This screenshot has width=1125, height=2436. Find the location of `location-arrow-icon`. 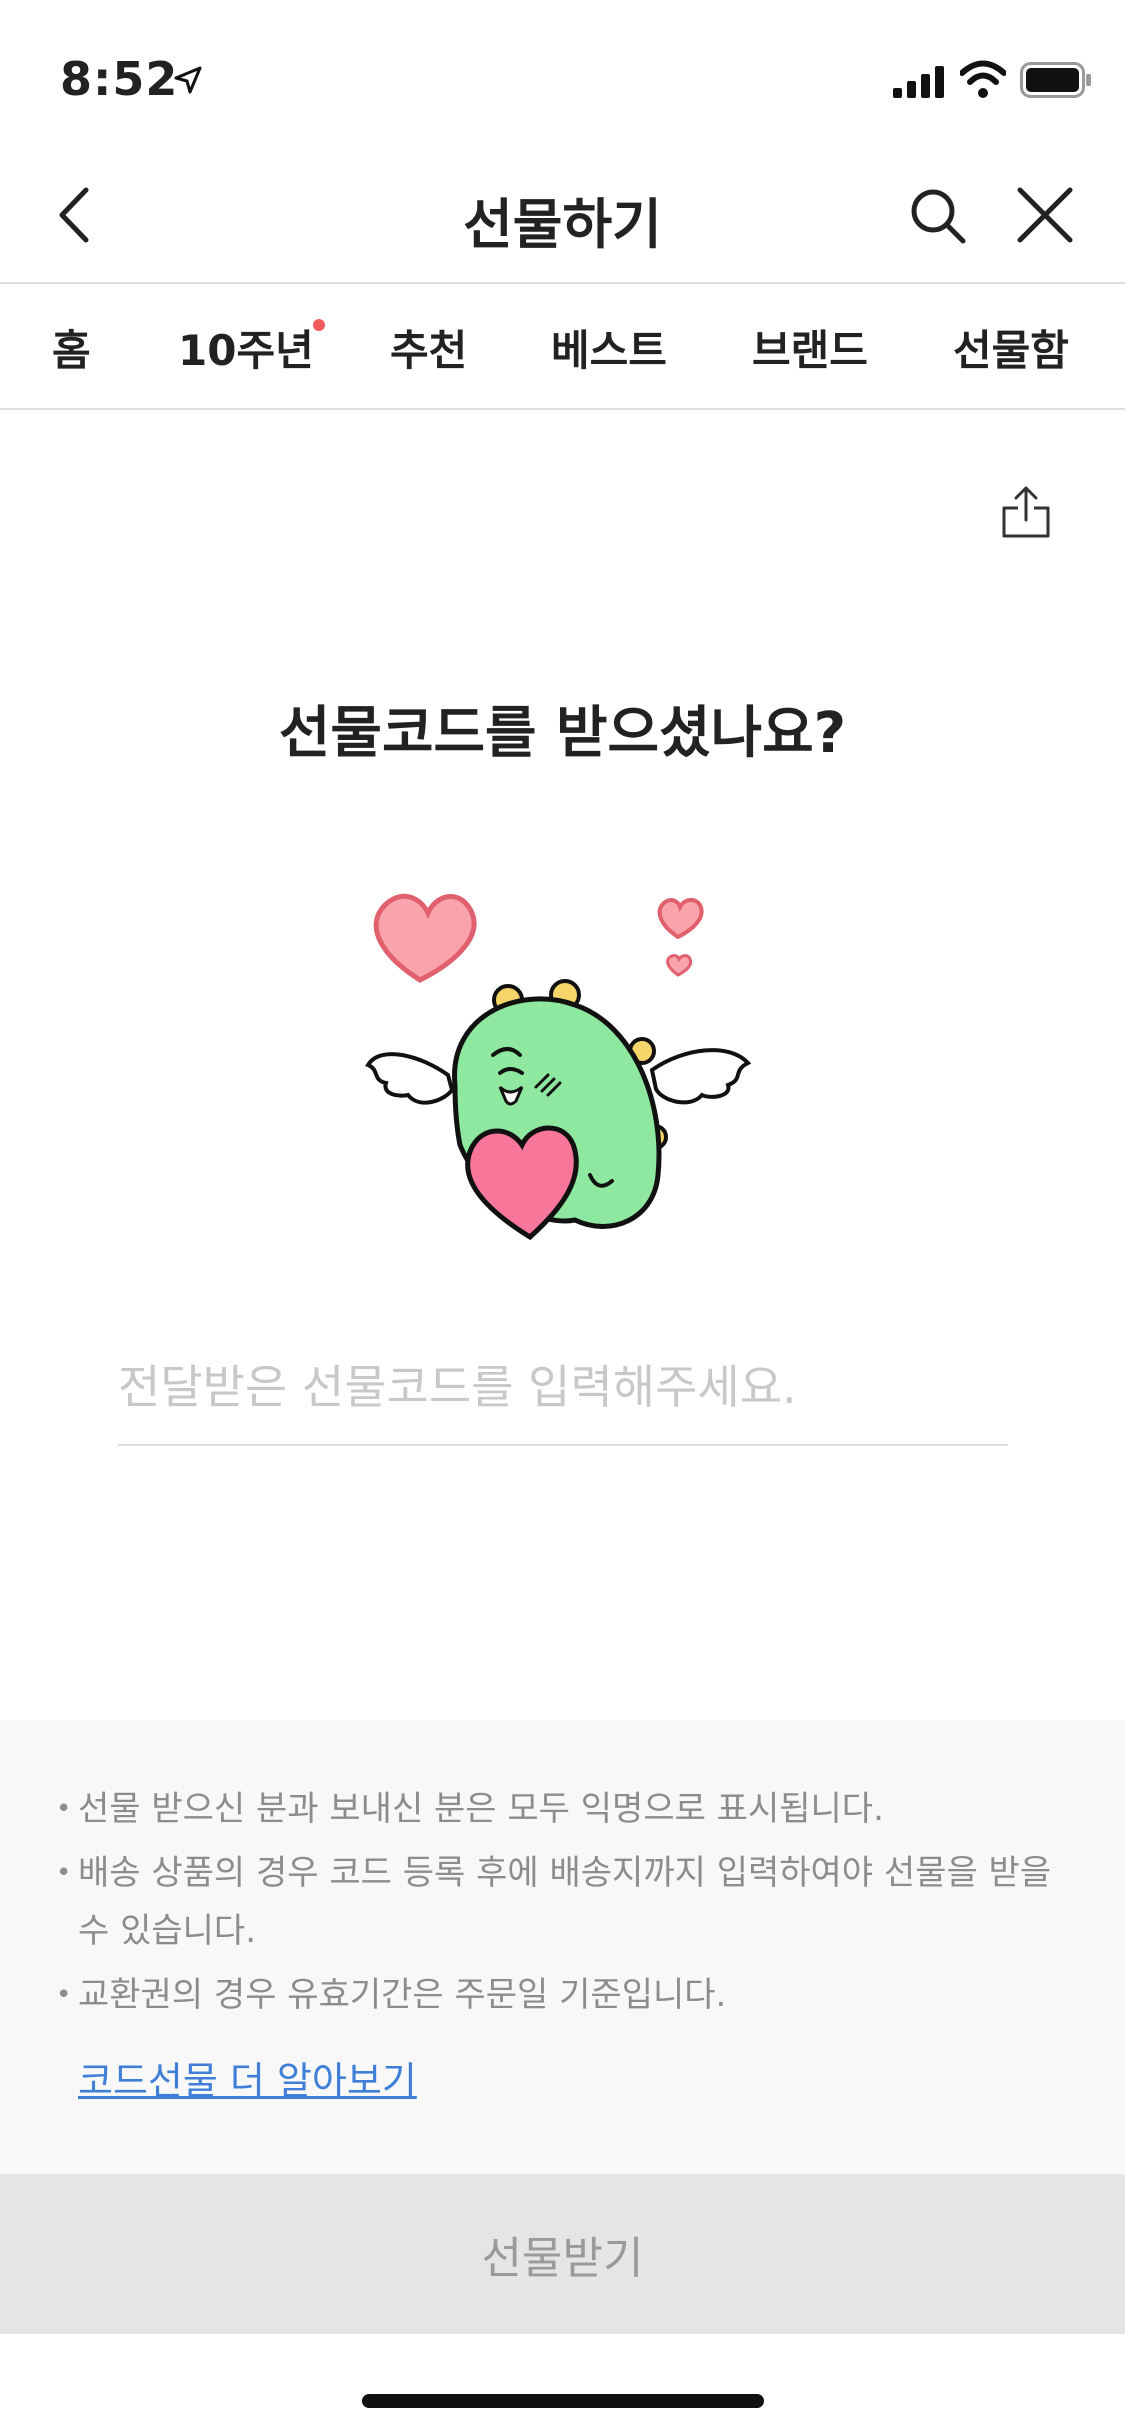

location-arrow-icon is located at coordinates (188, 80).